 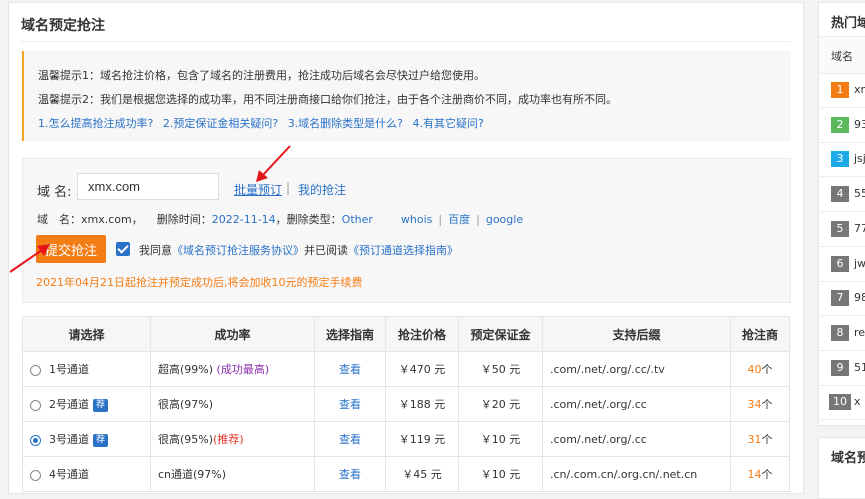 What do you see at coordinates (422, 474) in the screenshot?
I see `price-cell: ￥45 元` at bounding box center [422, 474].